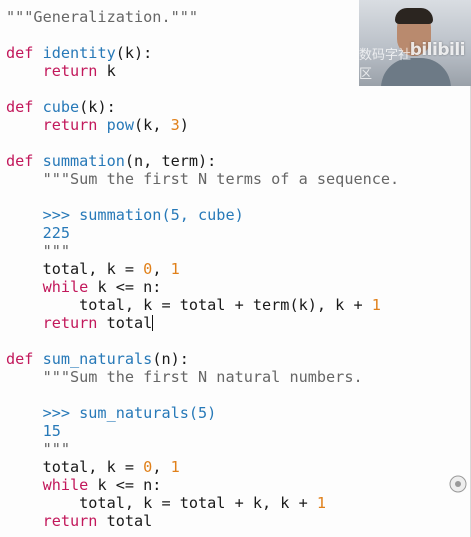  I want to click on code-line: >>> summation(5, cube), so click(202, 215).